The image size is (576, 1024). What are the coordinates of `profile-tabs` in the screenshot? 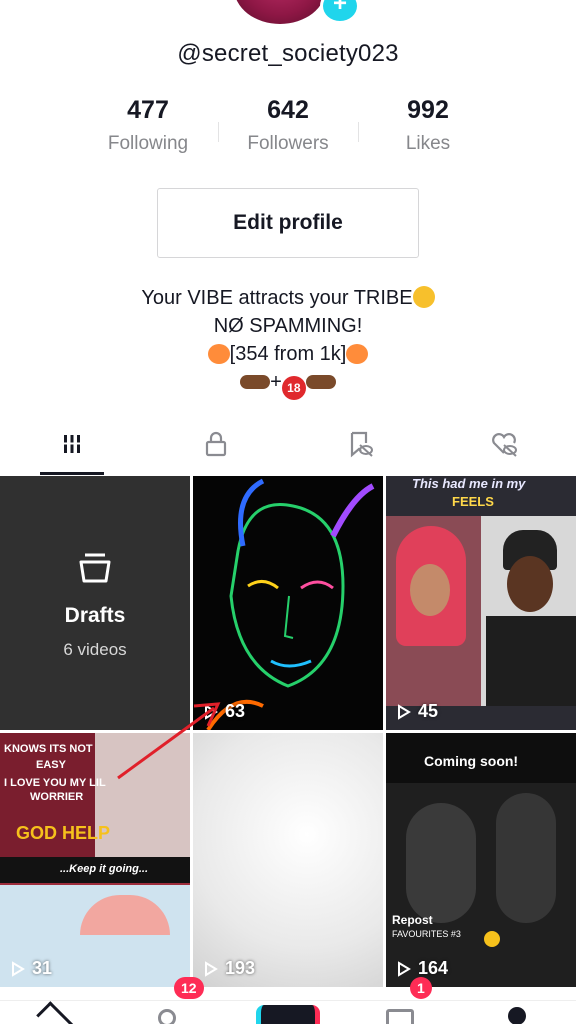 It's located at (288, 444).